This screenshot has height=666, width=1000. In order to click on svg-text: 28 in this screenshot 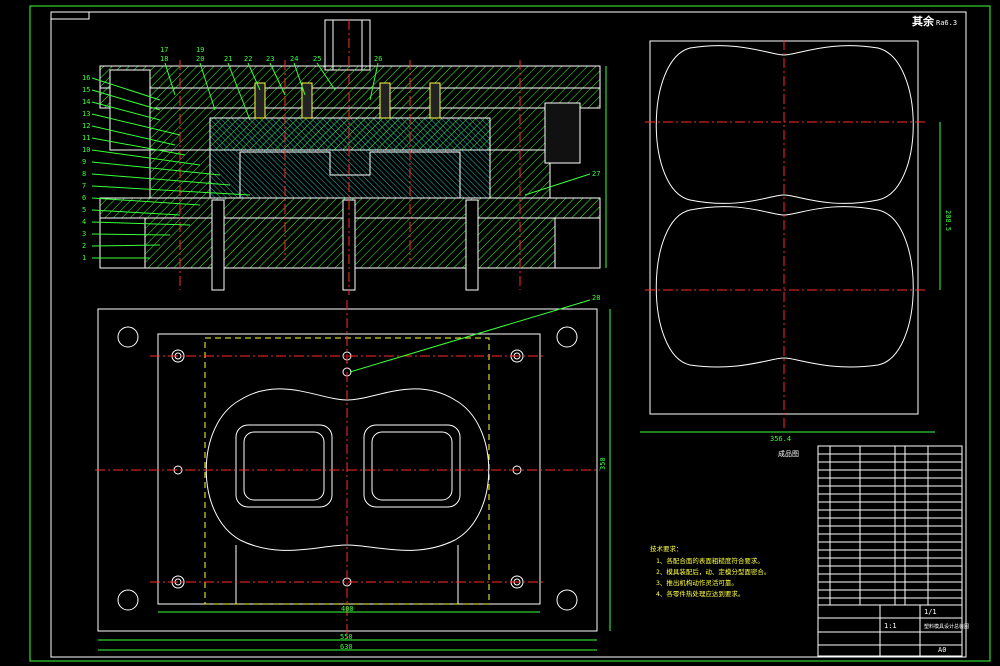, I will do `click(596, 298)`.